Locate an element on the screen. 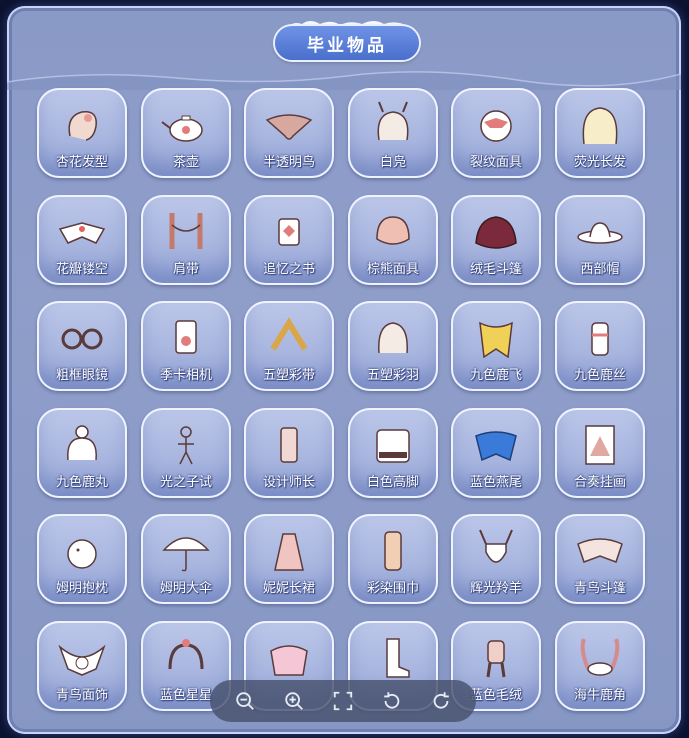  item-tile: 杏花发型 is located at coordinates (82, 133).